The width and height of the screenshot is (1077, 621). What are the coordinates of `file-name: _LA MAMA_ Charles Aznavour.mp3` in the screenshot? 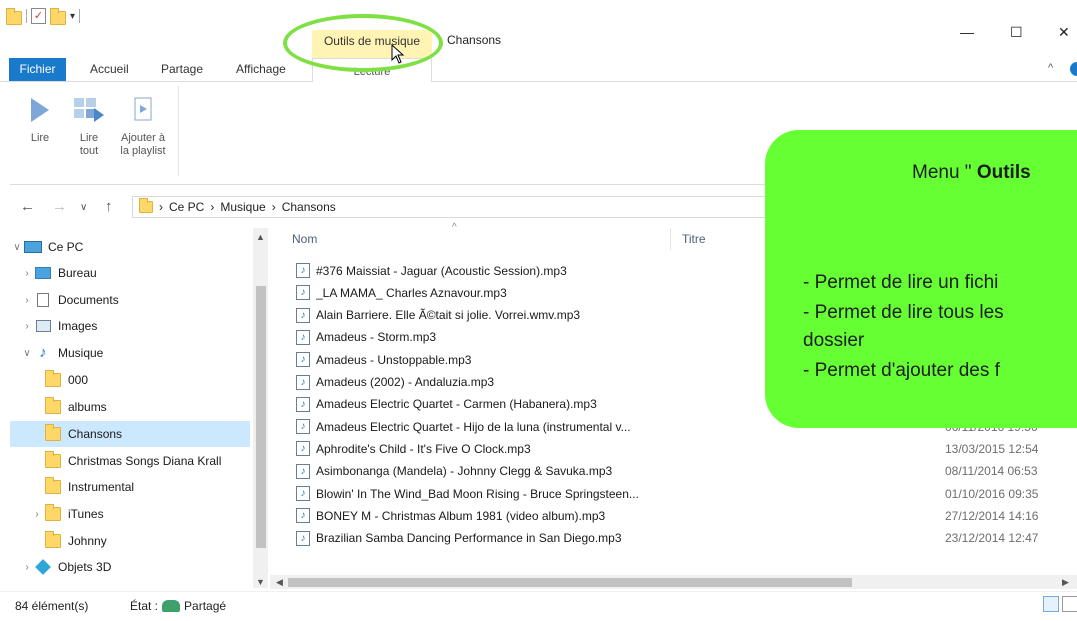 It's located at (411, 292).